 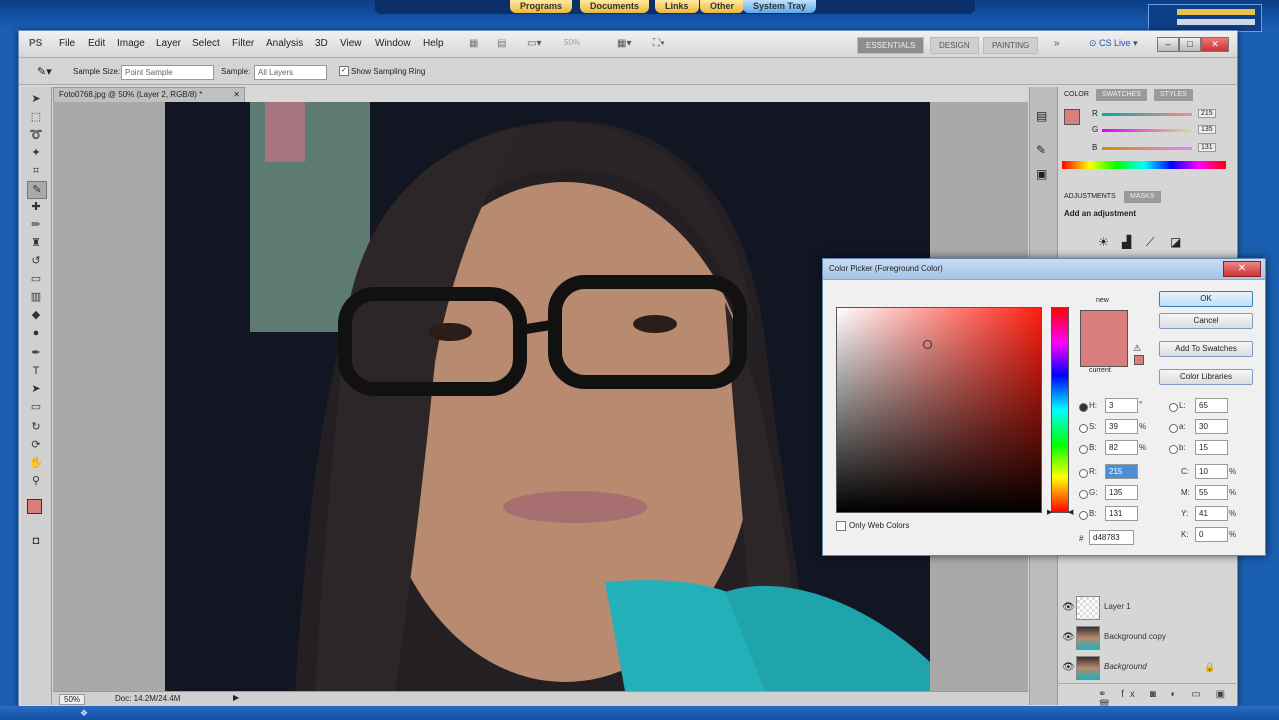 I want to click on workspace-painting: PAINTING, so click(x=1011, y=45).